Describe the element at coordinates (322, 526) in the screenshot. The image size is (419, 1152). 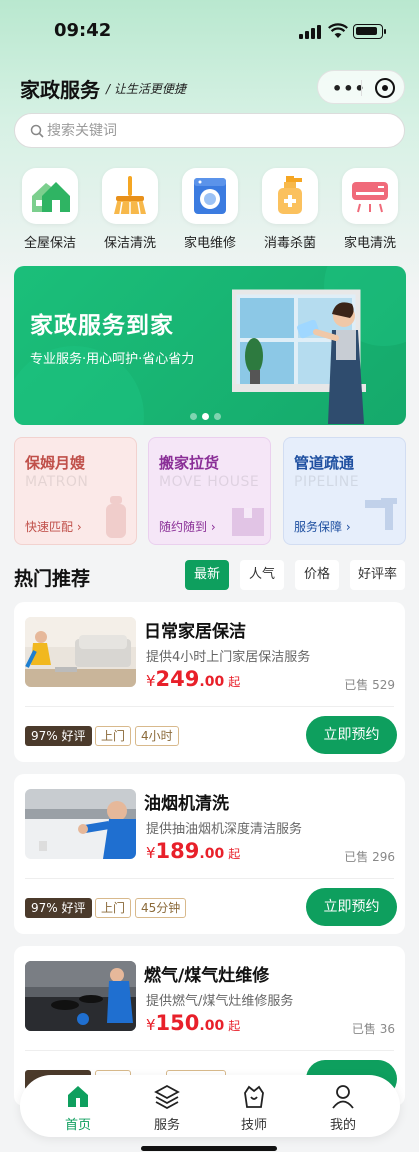
I see `feature-link: 服务保障 ›` at that location.